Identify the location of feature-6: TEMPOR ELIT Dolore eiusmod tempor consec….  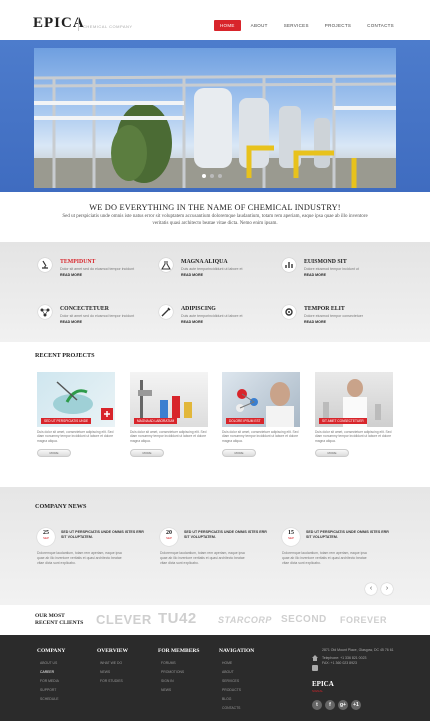
(342, 320).